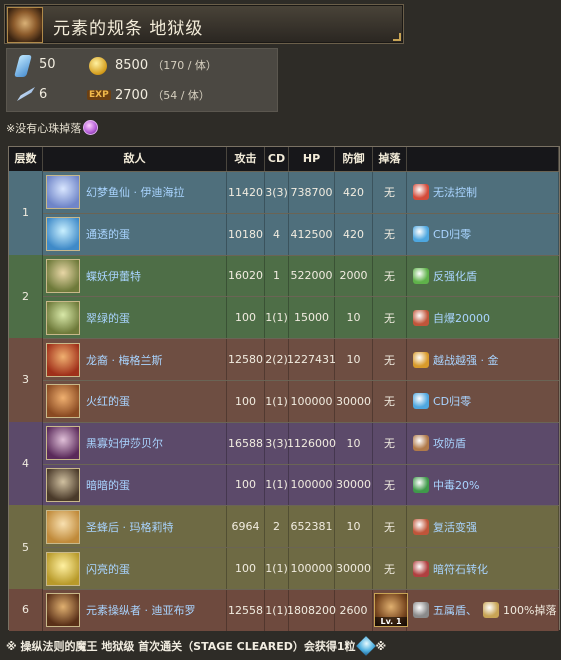 This screenshot has width=561, height=660. I want to click on table-row: 黑寡妇伊莎贝尔 16588 3(3) 1126000 10 无 攻防盾, so click(301, 442).